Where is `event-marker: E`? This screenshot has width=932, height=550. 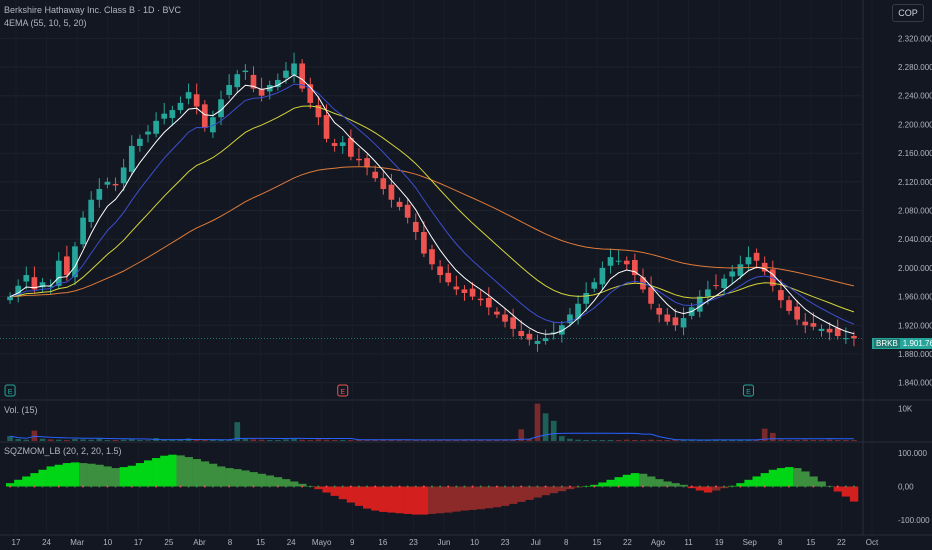 event-marker: E is located at coordinates (10, 390).